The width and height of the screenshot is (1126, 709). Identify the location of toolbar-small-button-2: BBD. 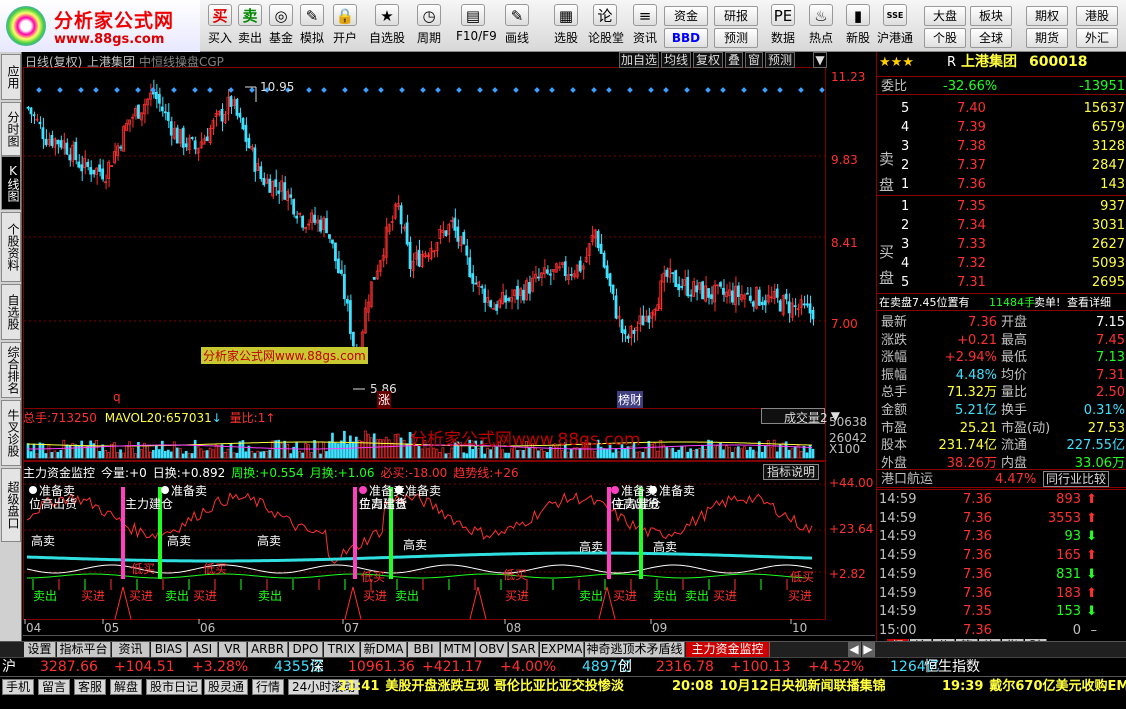
(686, 38).